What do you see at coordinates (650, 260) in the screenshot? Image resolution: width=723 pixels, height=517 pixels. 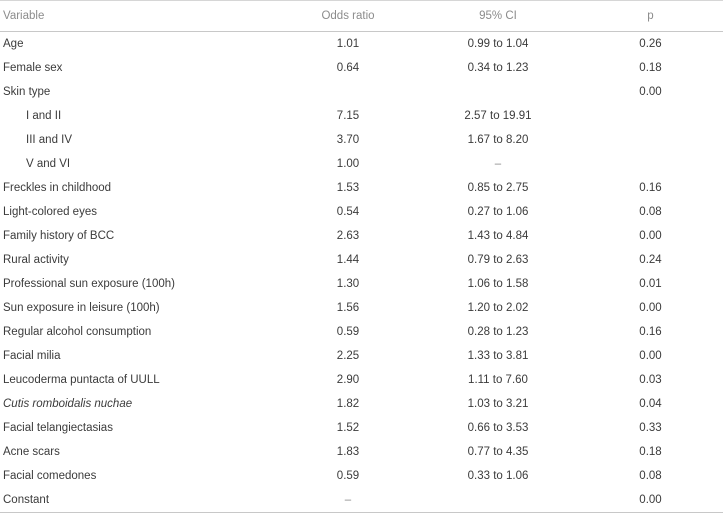 I see `cell-p-value: 0.24` at bounding box center [650, 260].